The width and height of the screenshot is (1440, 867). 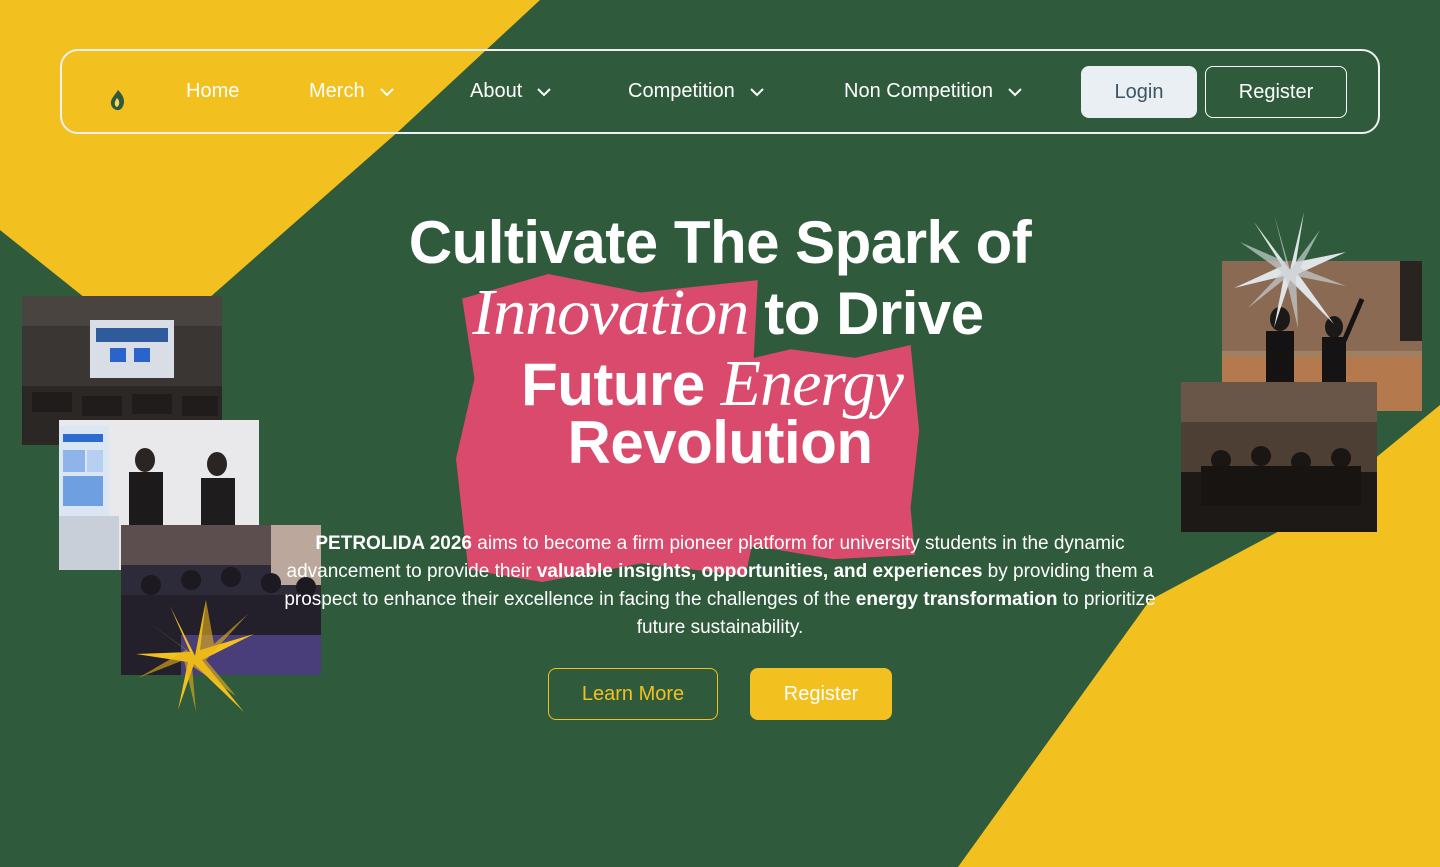 What do you see at coordinates (633, 694) in the screenshot?
I see `learn-more-button: Learn More` at bounding box center [633, 694].